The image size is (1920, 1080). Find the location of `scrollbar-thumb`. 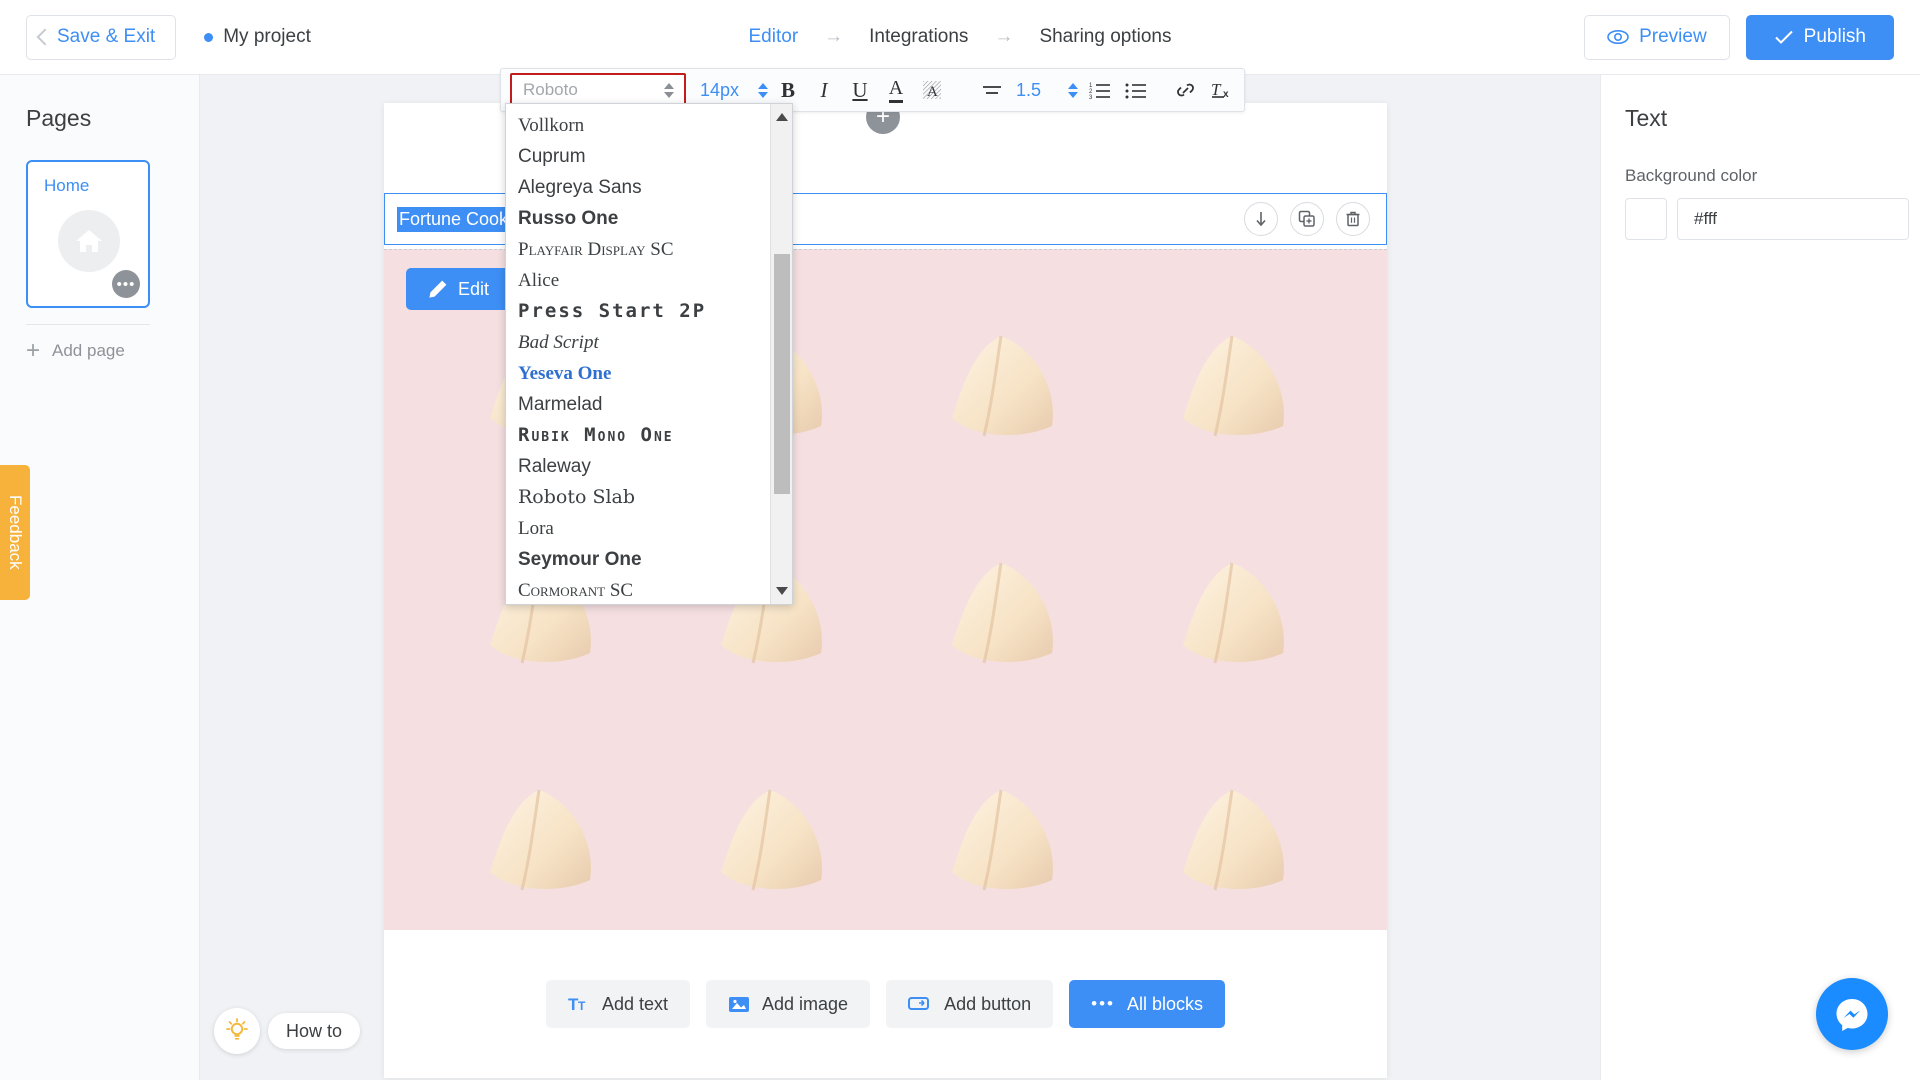

scrollbar-thumb is located at coordinates (782, 374).